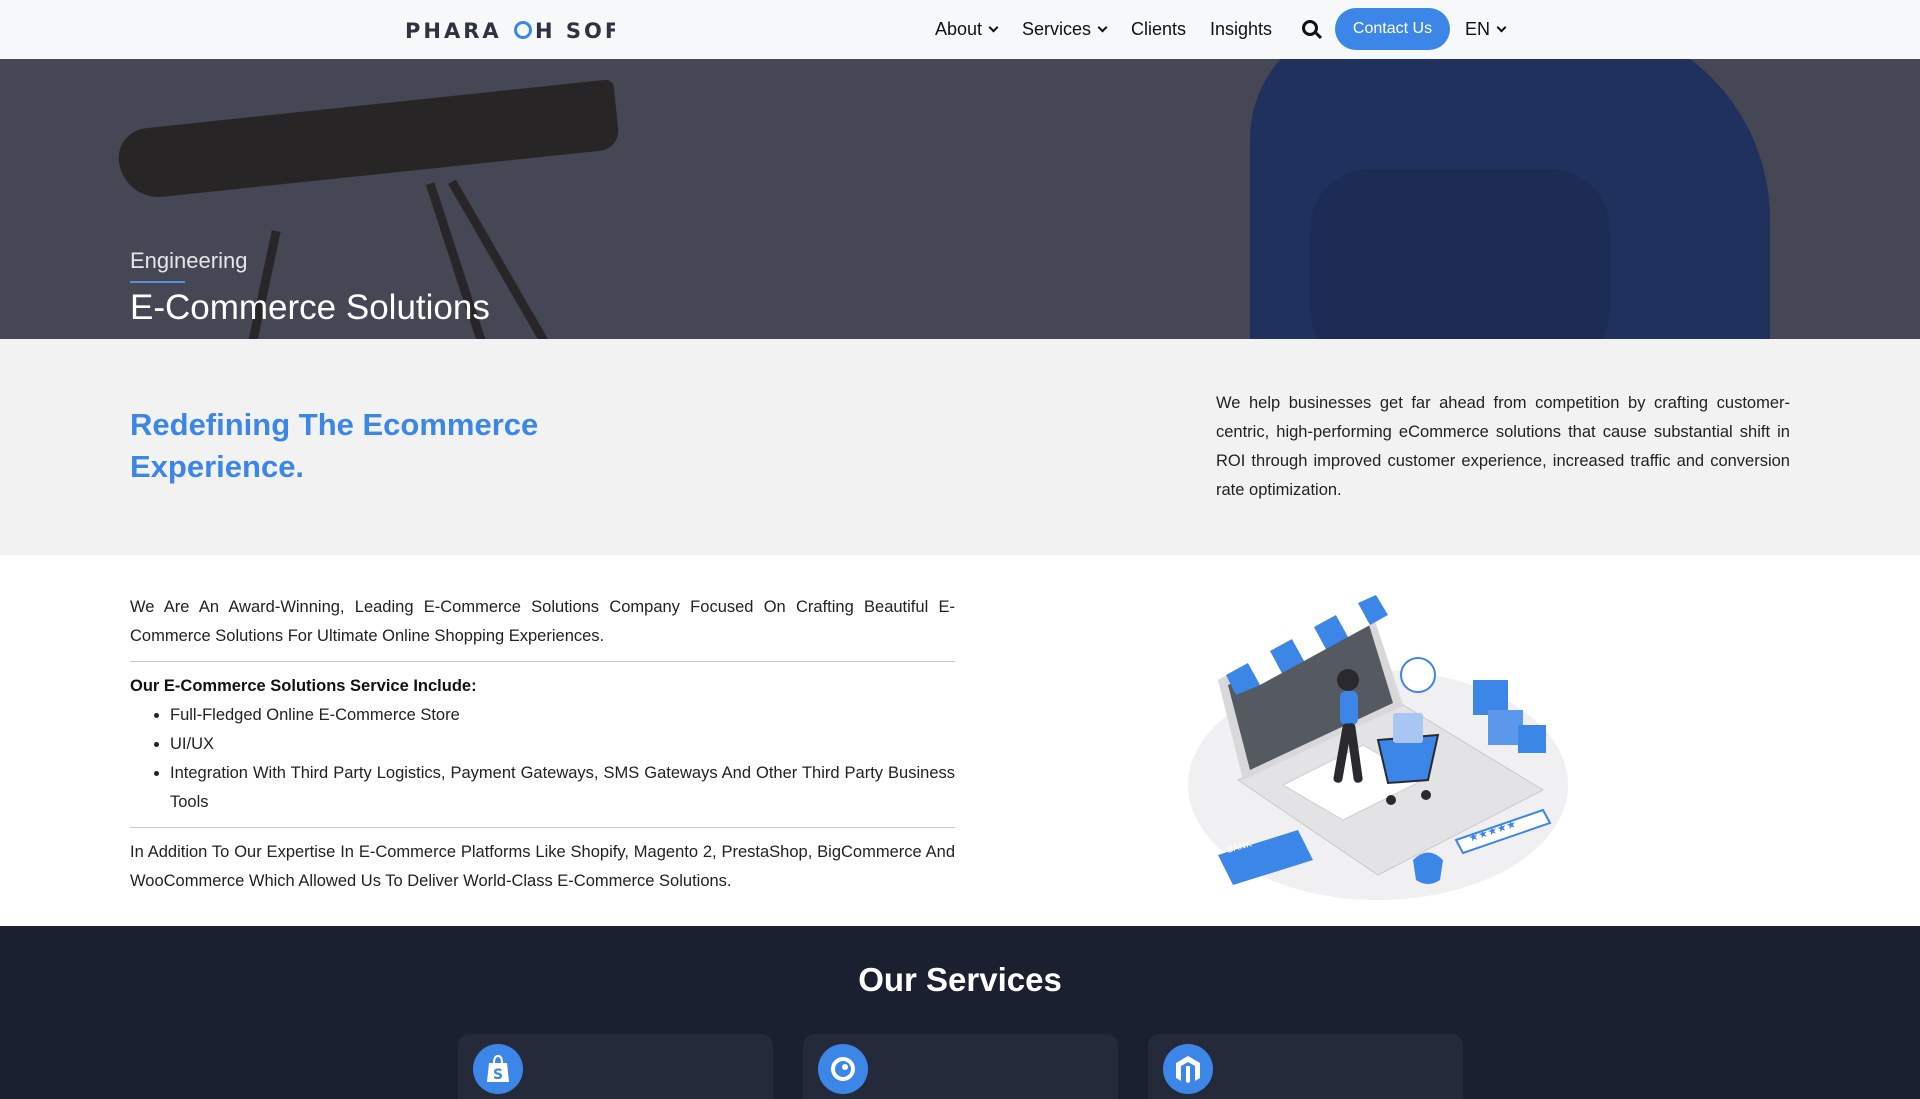  Describe the element at coordinates (157, 282) in the screenshot. I see `kicker-underline` at that location.